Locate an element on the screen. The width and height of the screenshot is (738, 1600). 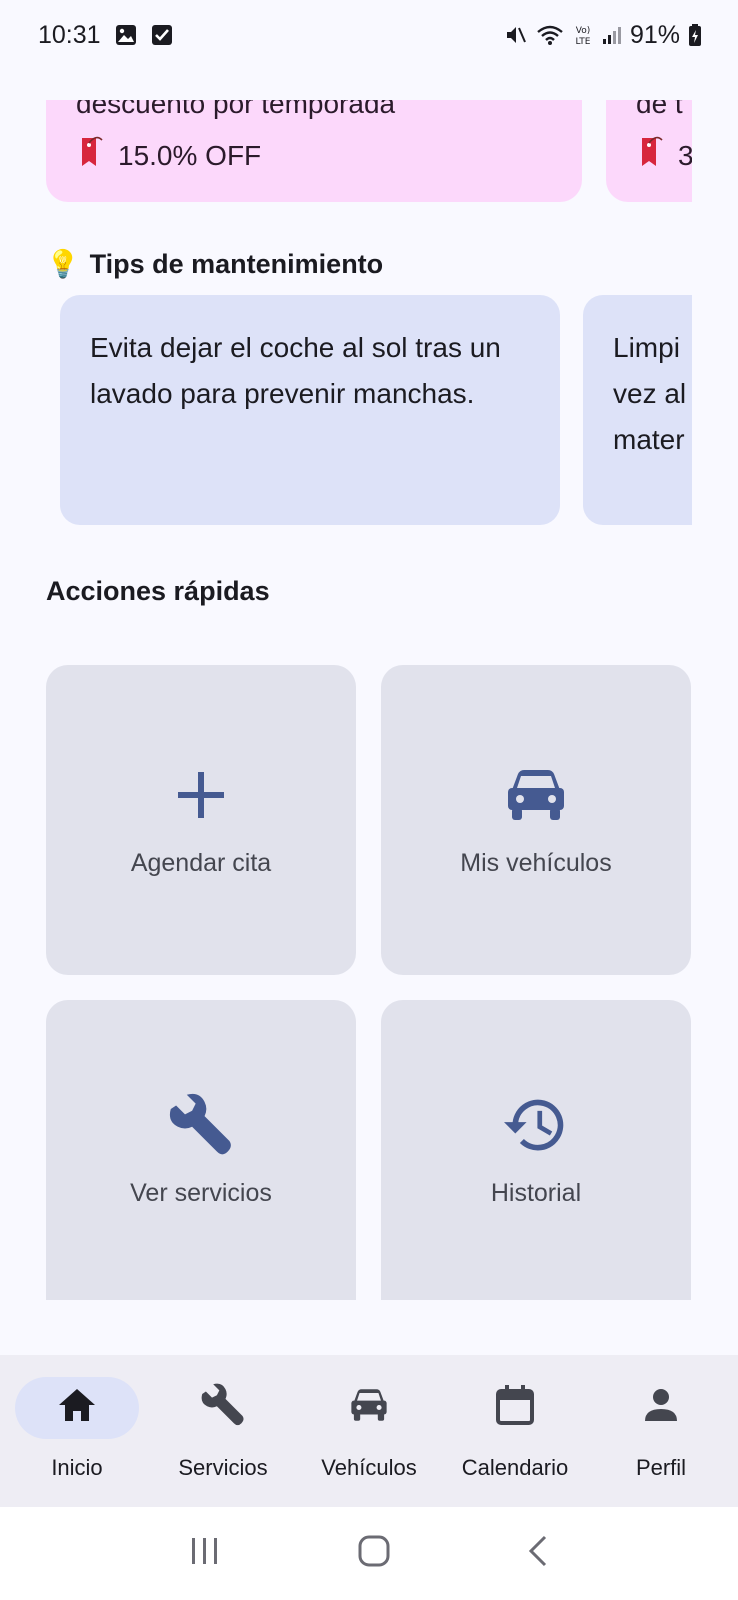
nav-item-perfil: Perfil is located at coordinates (661, 1431).